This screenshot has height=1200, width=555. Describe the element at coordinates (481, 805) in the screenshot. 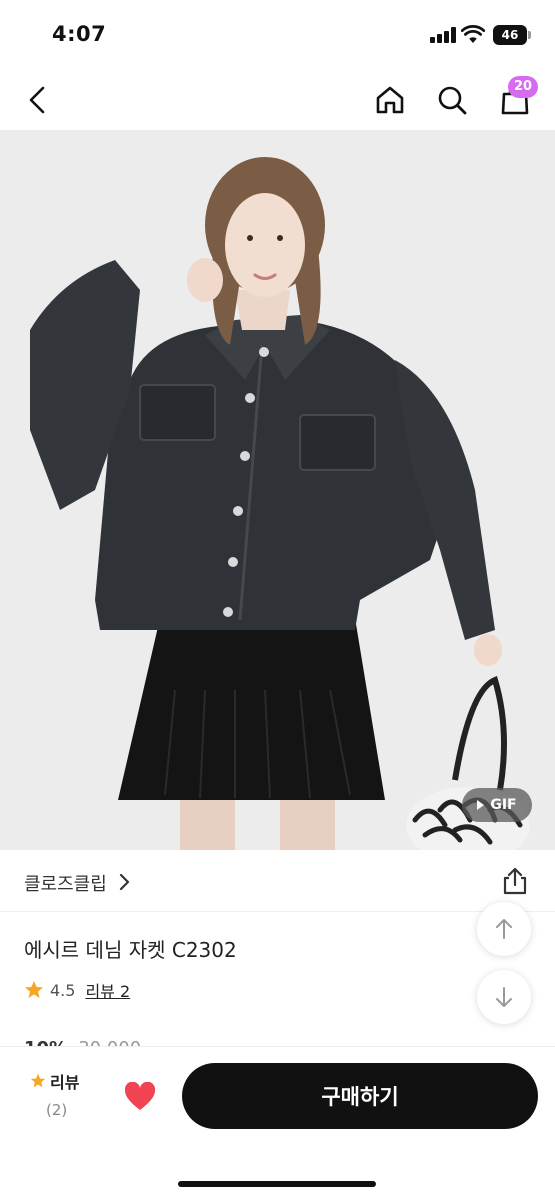

I see `play-icon` at that location.